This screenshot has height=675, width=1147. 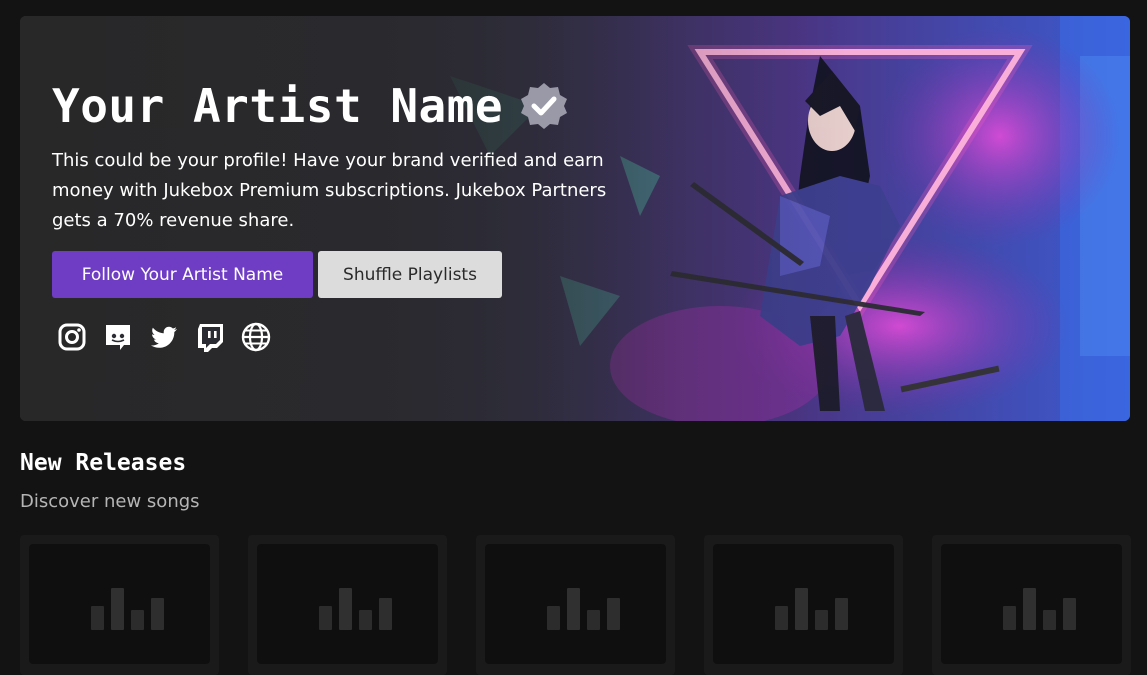 I want to click on twitch-icon, so click(x=210, y=337).